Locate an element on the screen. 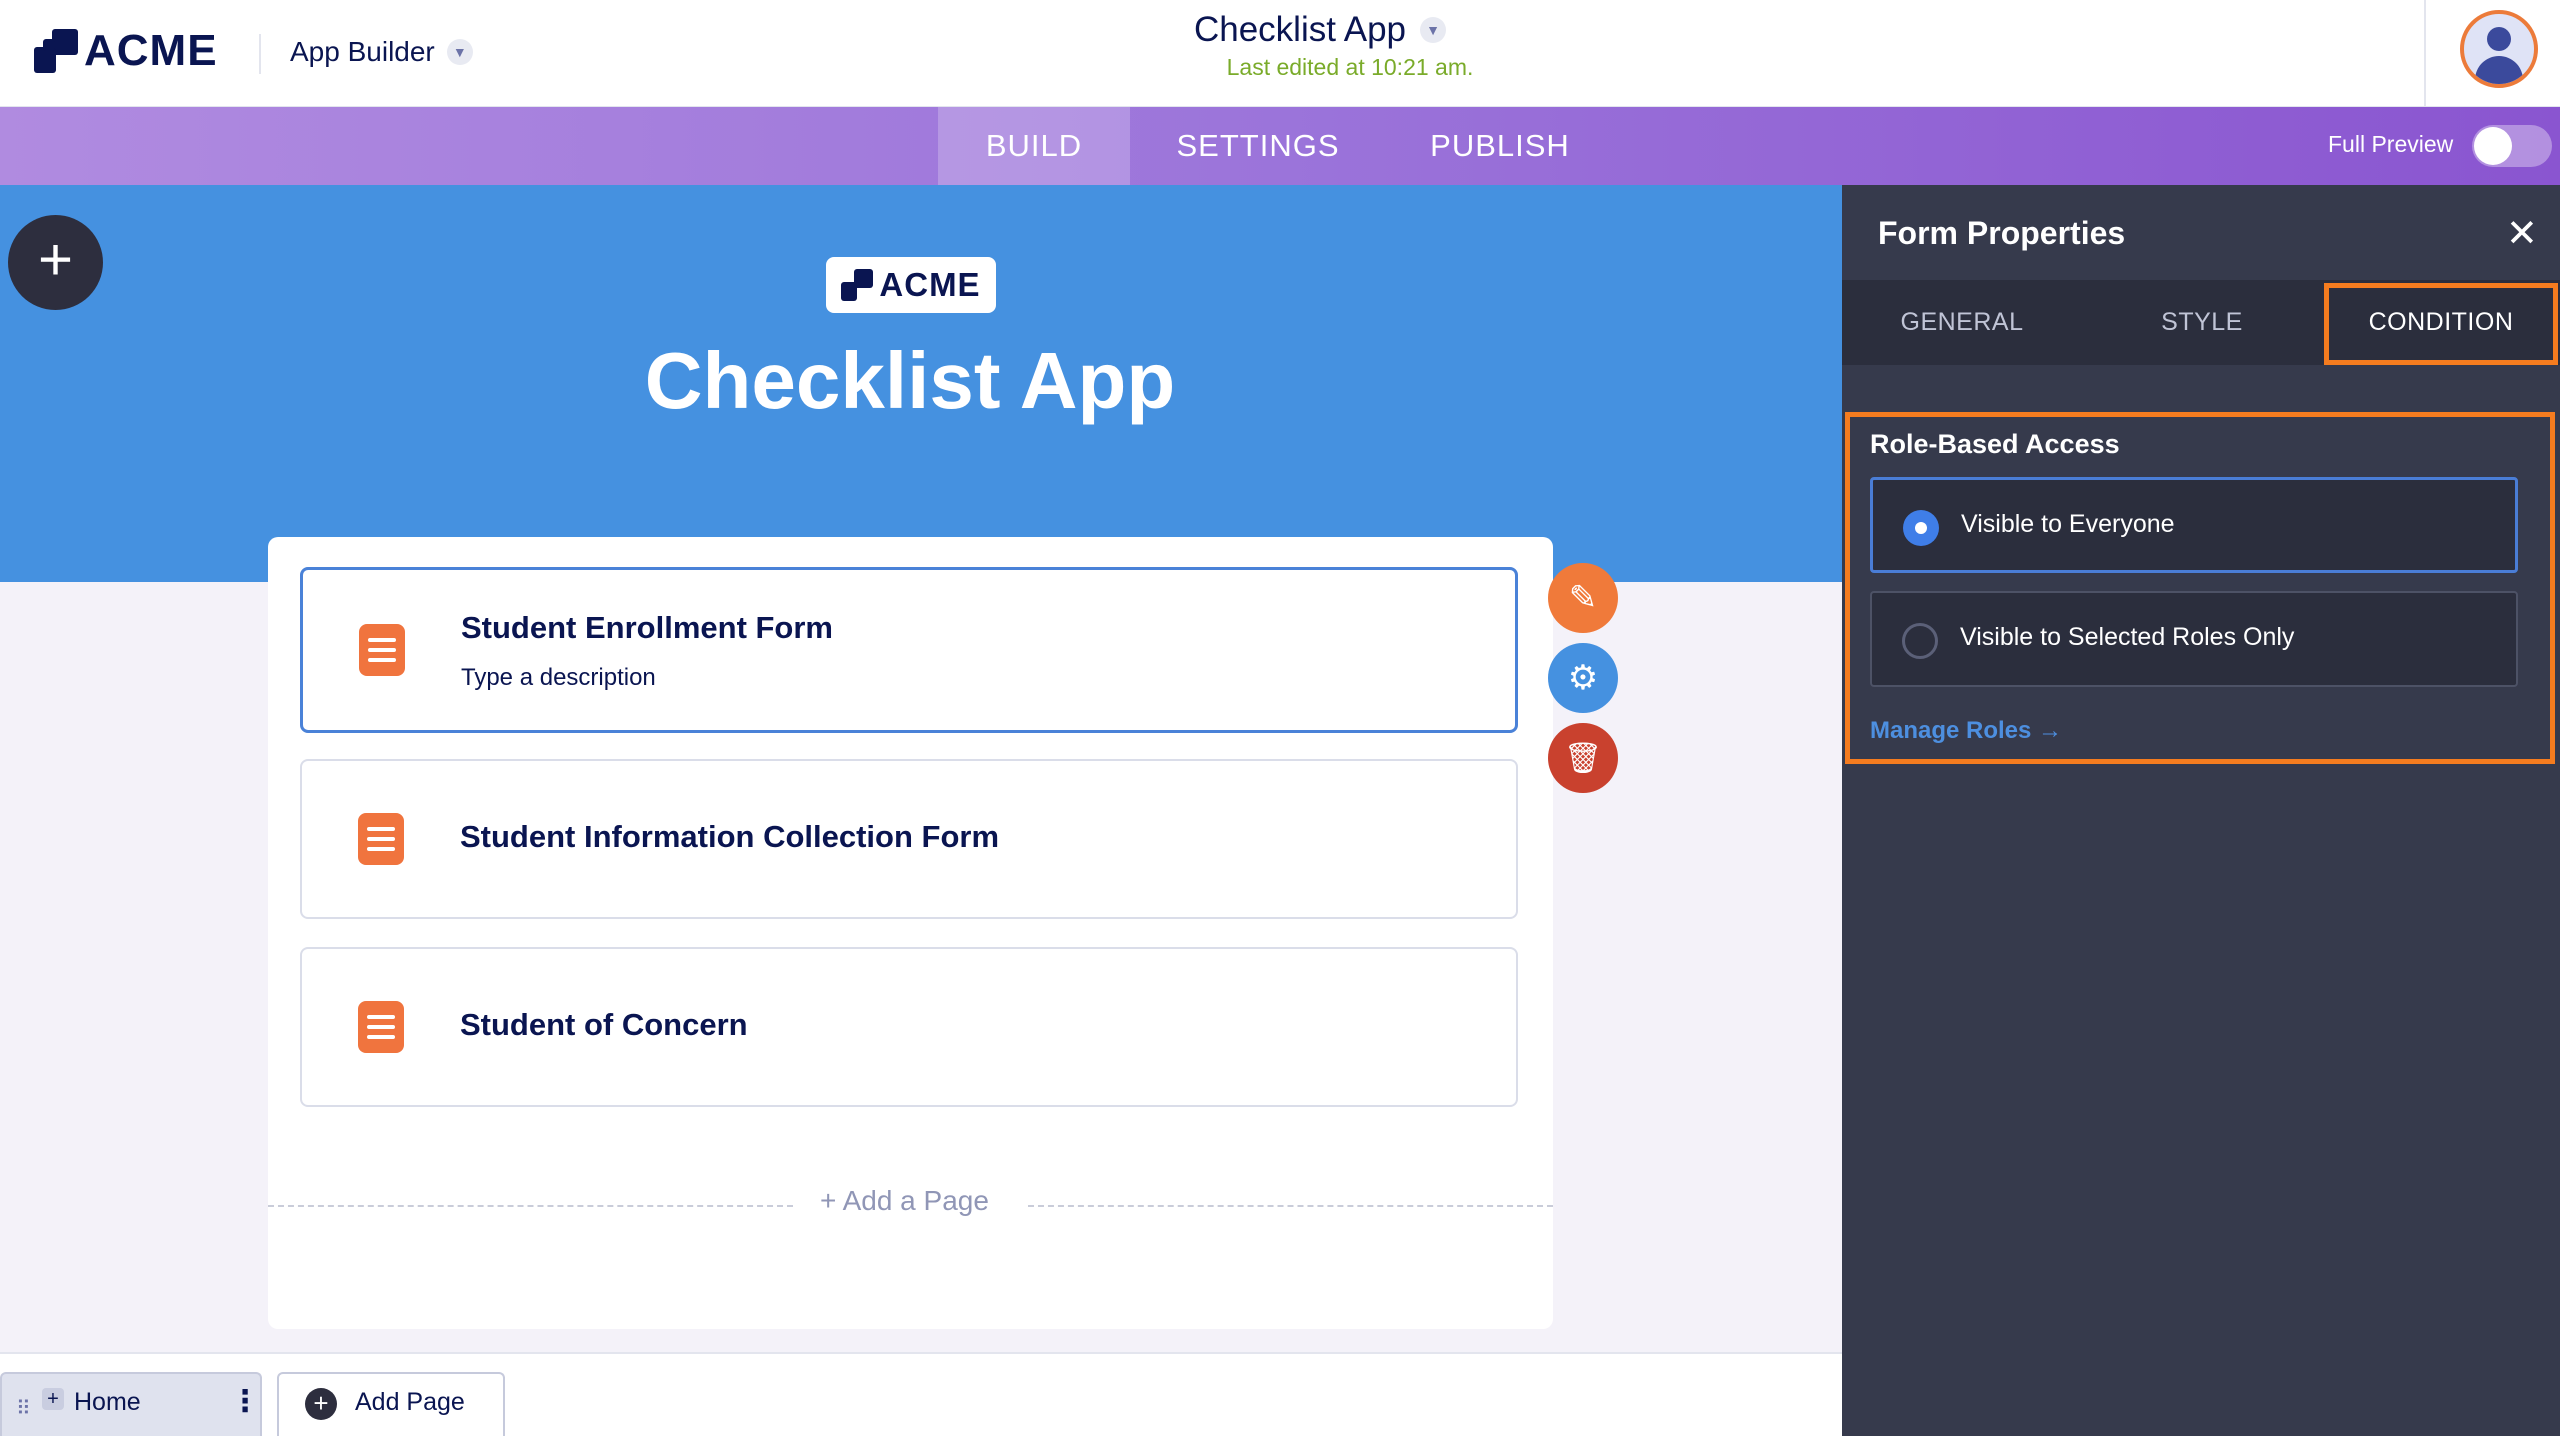 The height and width of the screenshot is (1436, 2560). tab-style: STYLE is located at coordinates (2202, 322).